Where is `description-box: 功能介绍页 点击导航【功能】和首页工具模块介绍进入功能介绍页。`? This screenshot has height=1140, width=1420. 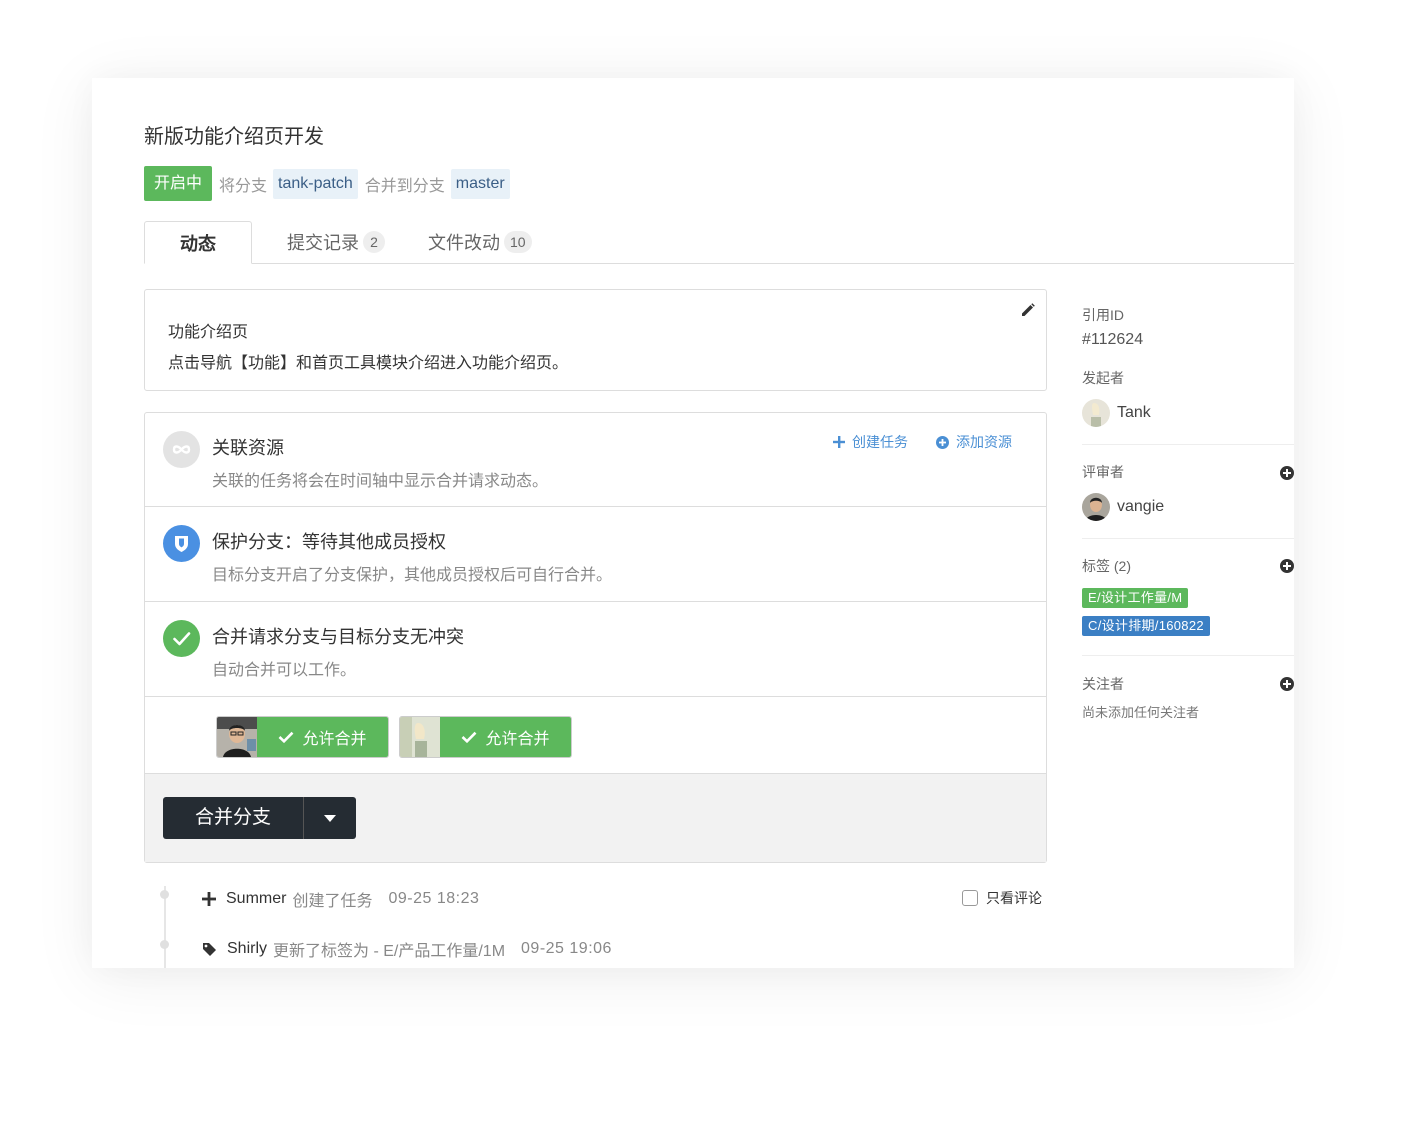 description-box: 功能介绍页 点击导航【功能】和首页工具模块介绍进入功能介绍页。 is located at coordinates (595, 340).